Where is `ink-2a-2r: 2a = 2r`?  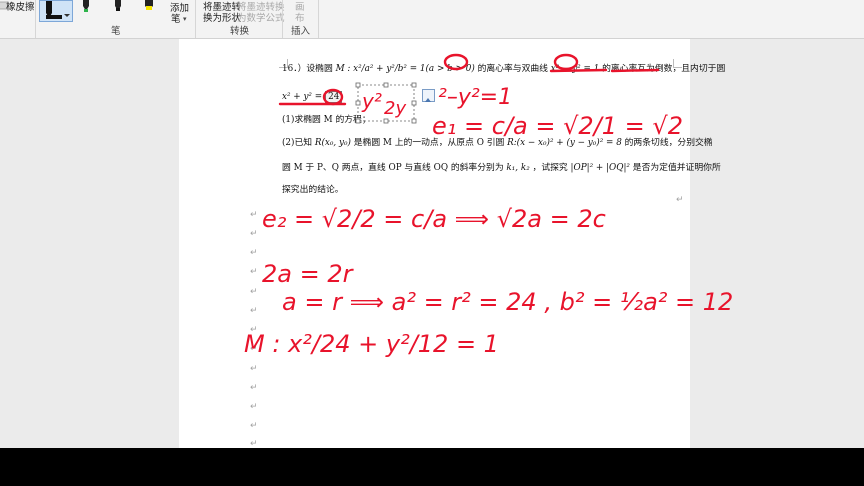
ink-2a-2r: 2a = 2r is located at coordinates (308, 274).